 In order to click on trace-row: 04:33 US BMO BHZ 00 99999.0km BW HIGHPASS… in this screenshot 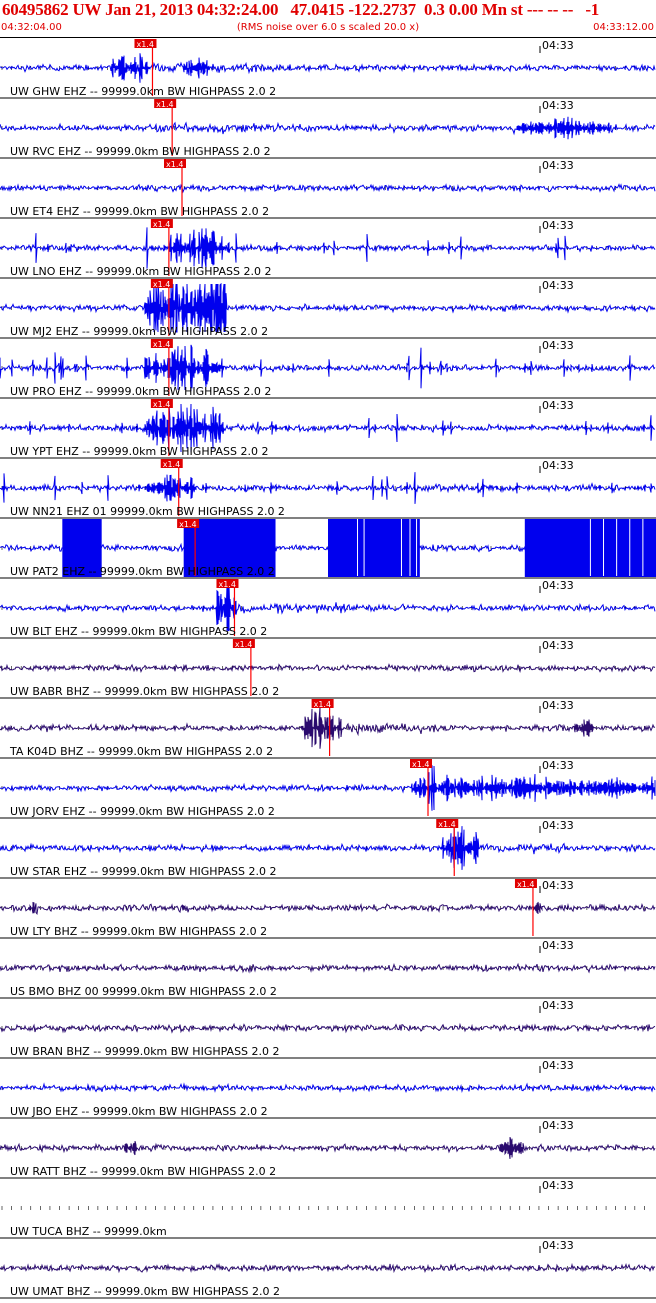, I will do `click(328, 969)`.